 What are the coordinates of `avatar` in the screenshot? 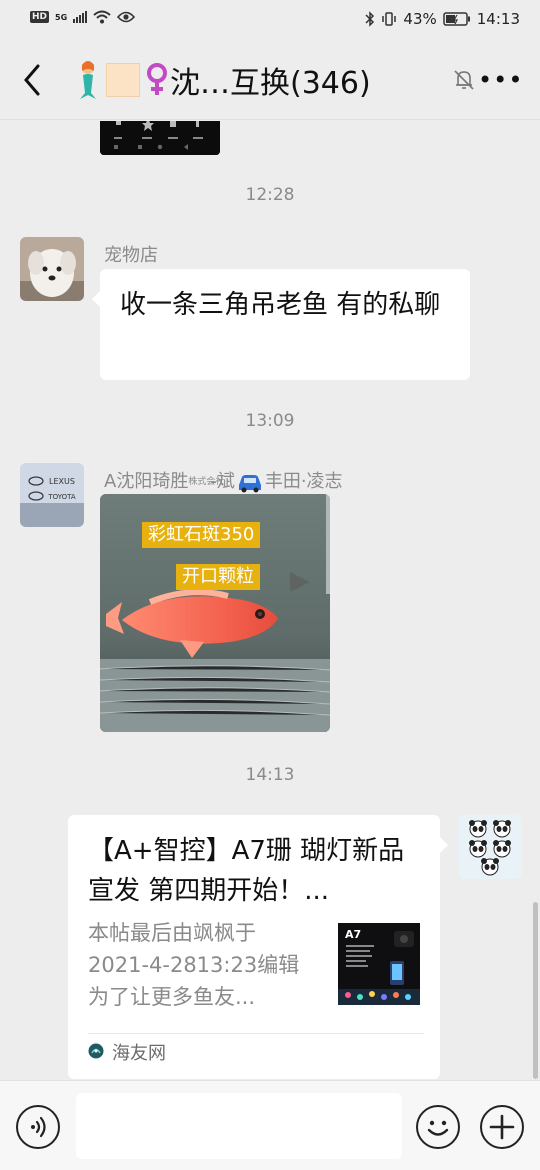 It's located at (52, 269).